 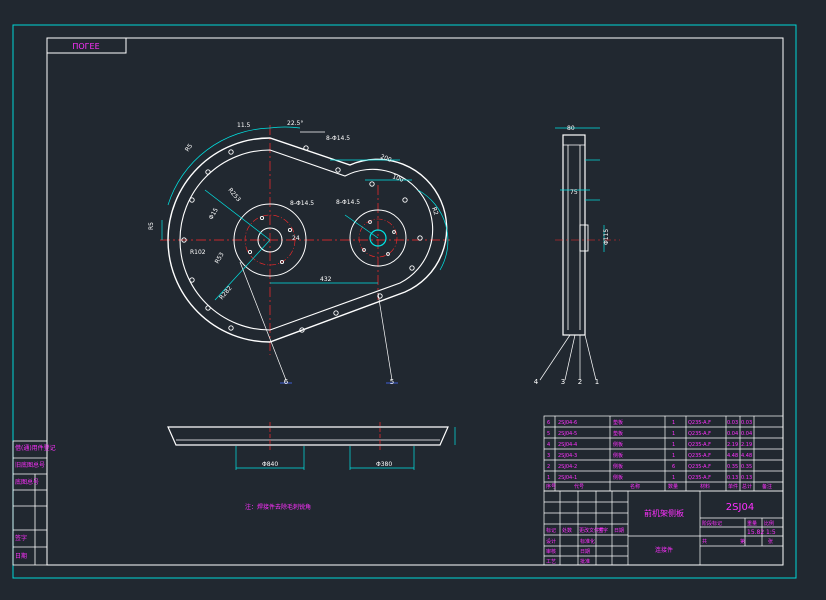 What do you see at coordinates (746, 467) in the screenshot?
I see `bom-row-4-total: 0.35` at bounding box center [746, 467].